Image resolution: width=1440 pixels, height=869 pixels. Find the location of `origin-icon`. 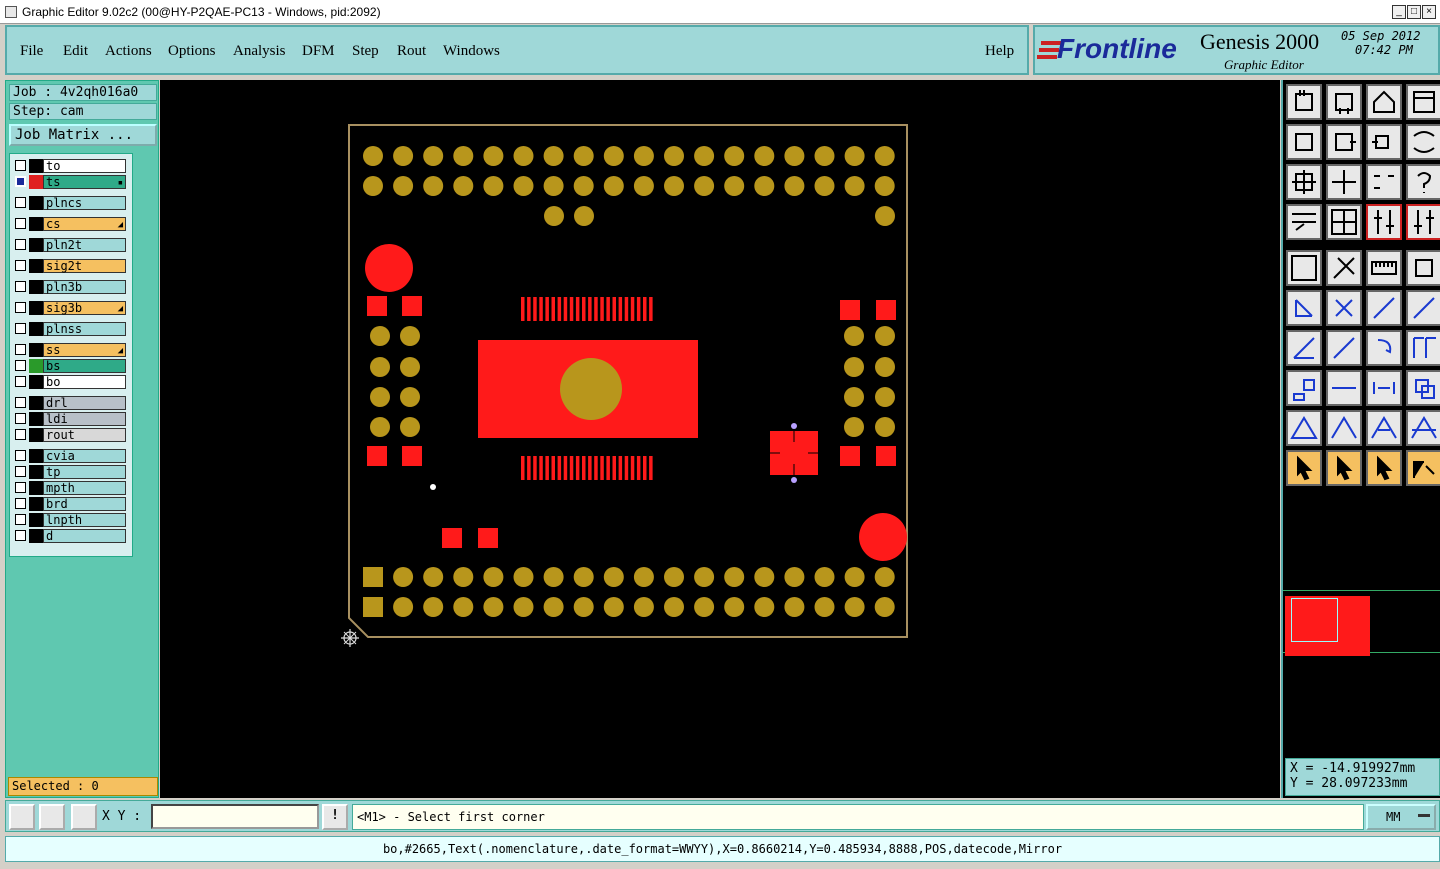

origin-icon is located at coordinates (350, 638).